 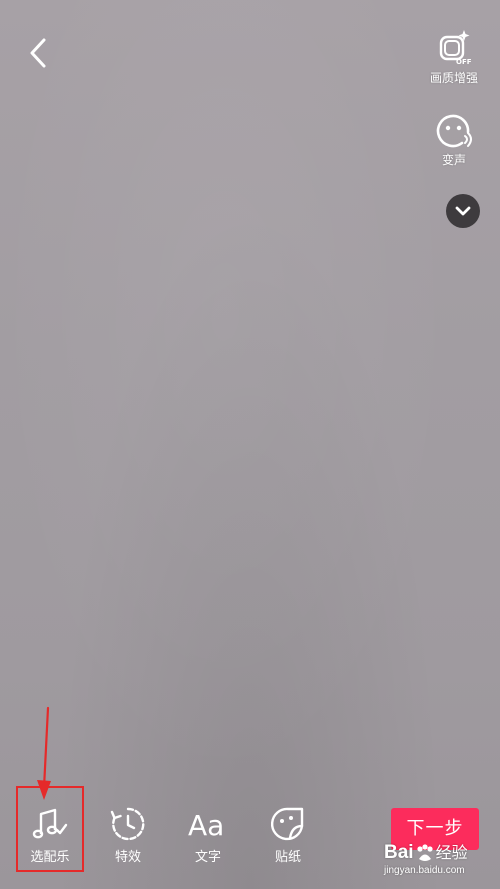 What do you see at coordinates (435, 829) in the screenshot?
I see `next-step-button: 下一步` at bounding box center [435, 829].